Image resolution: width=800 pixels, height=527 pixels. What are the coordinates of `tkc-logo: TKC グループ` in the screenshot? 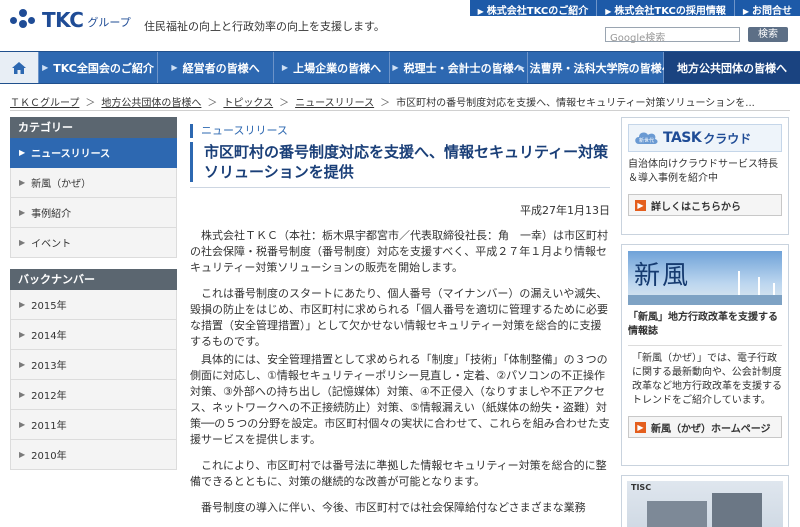 It's located at (70, 20).